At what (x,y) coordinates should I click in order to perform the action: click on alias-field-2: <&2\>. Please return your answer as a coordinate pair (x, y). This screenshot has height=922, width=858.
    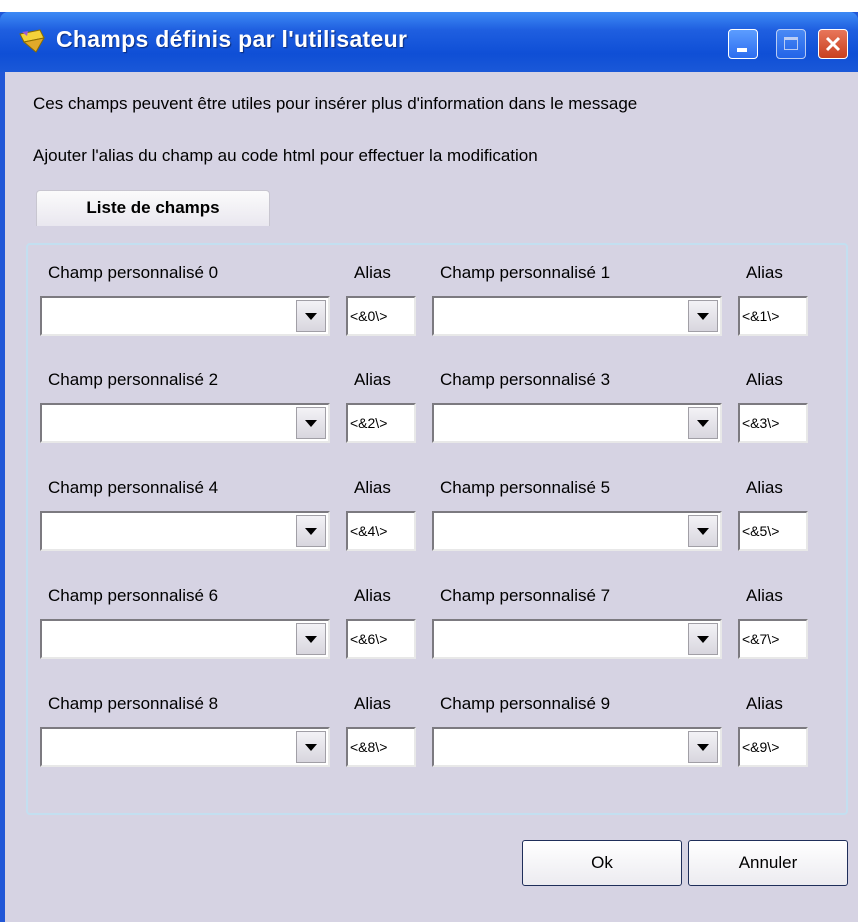
    Looking at the image, I should click on (381, 423).